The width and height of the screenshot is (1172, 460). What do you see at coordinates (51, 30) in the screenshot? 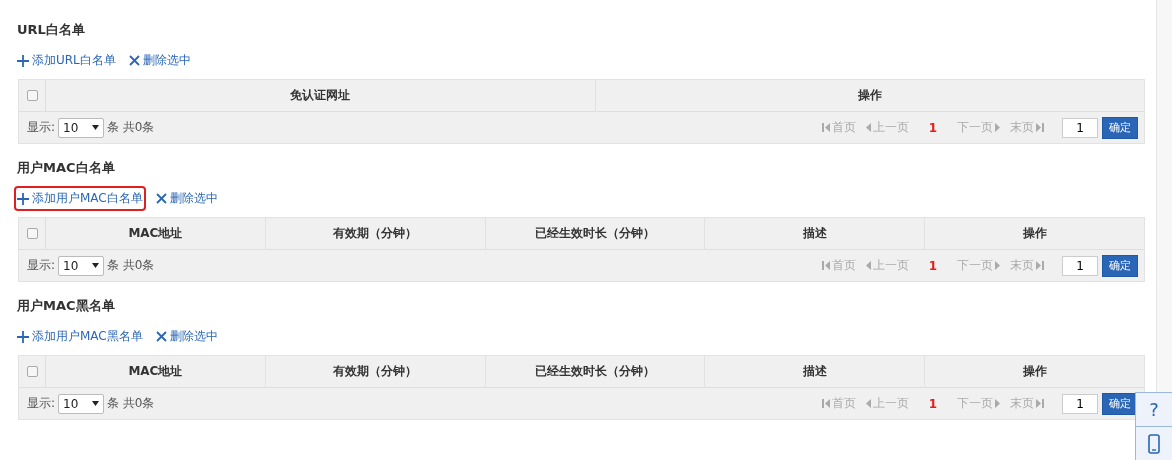
I see `section-title: URL白名单` at bounding box center [51, 30].